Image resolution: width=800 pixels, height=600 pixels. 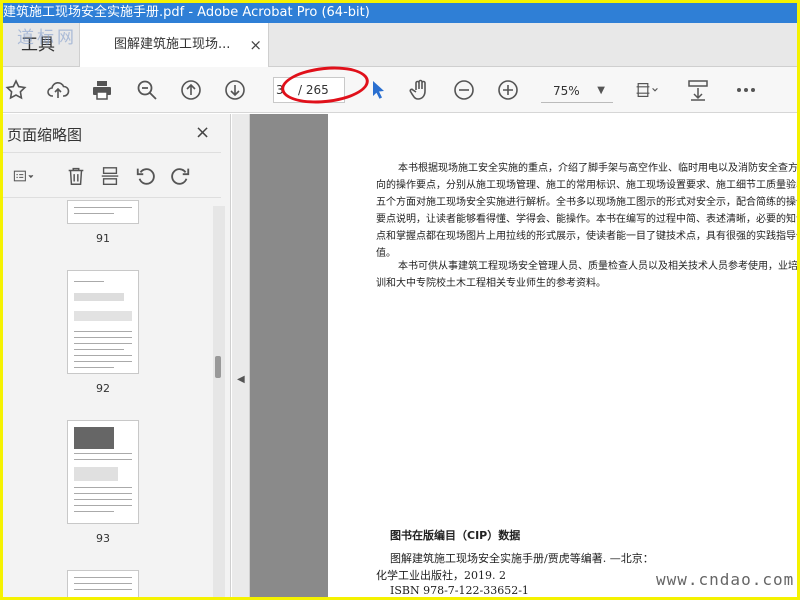 I want to click on zoom-select: 75% ▼, so click(x=577, y=91).